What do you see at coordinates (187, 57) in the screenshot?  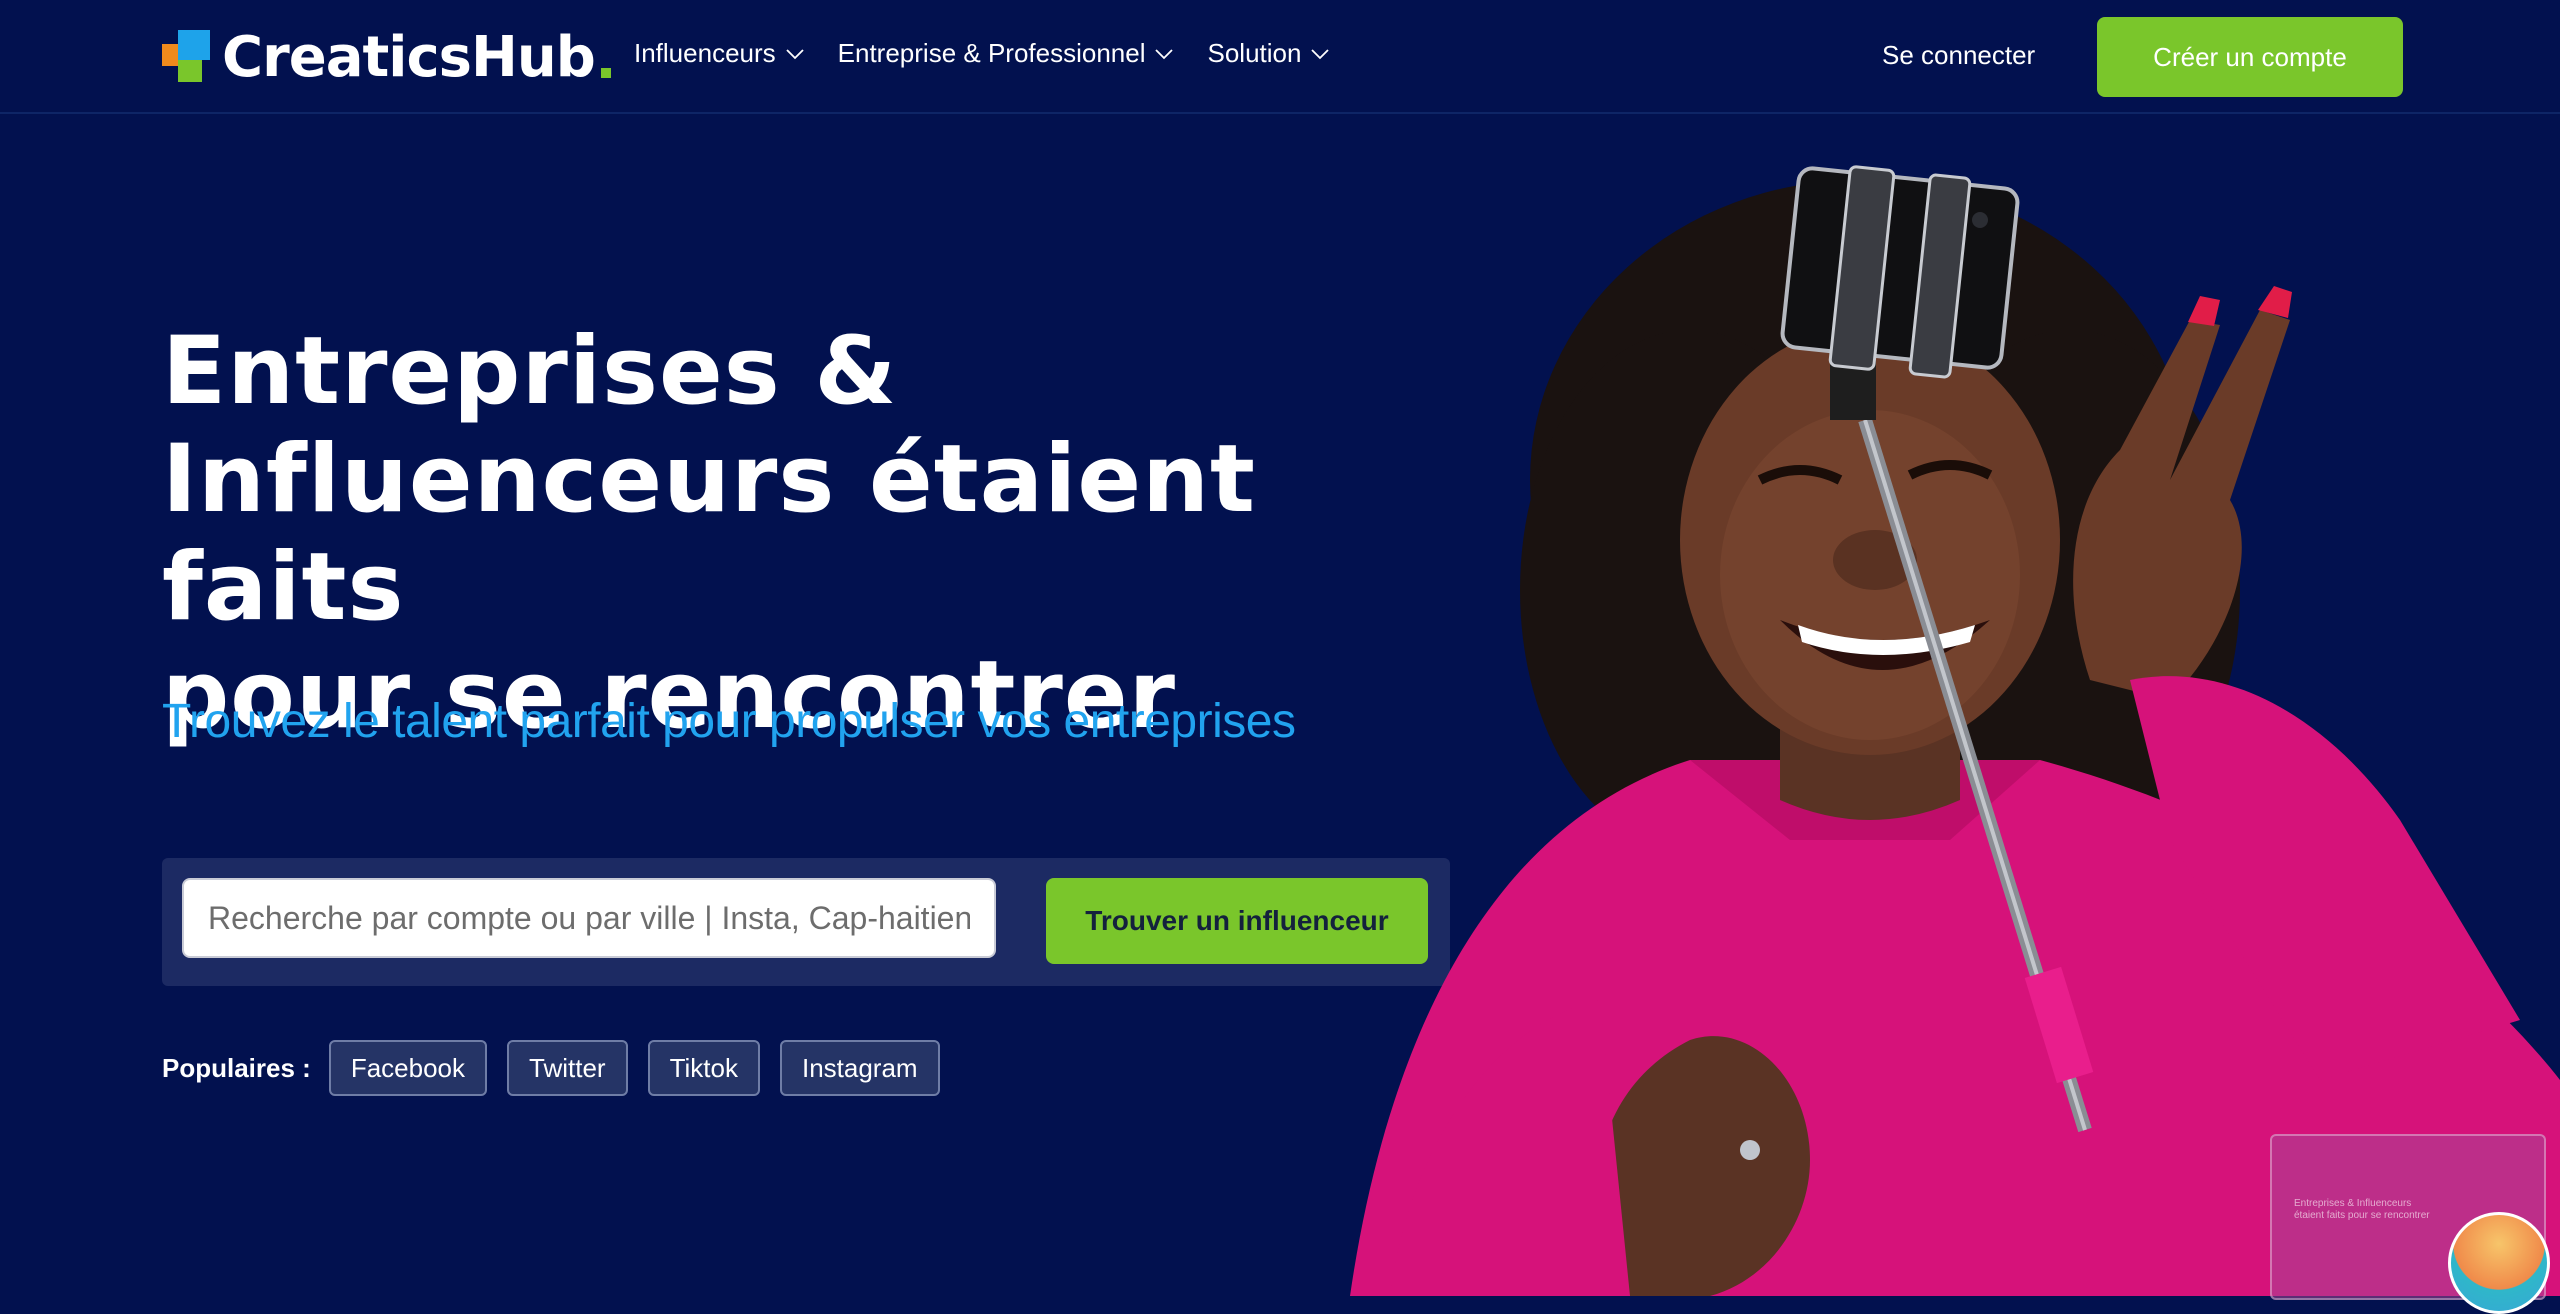 I see `logo-mark-icon` at bounding box center [187, 57].